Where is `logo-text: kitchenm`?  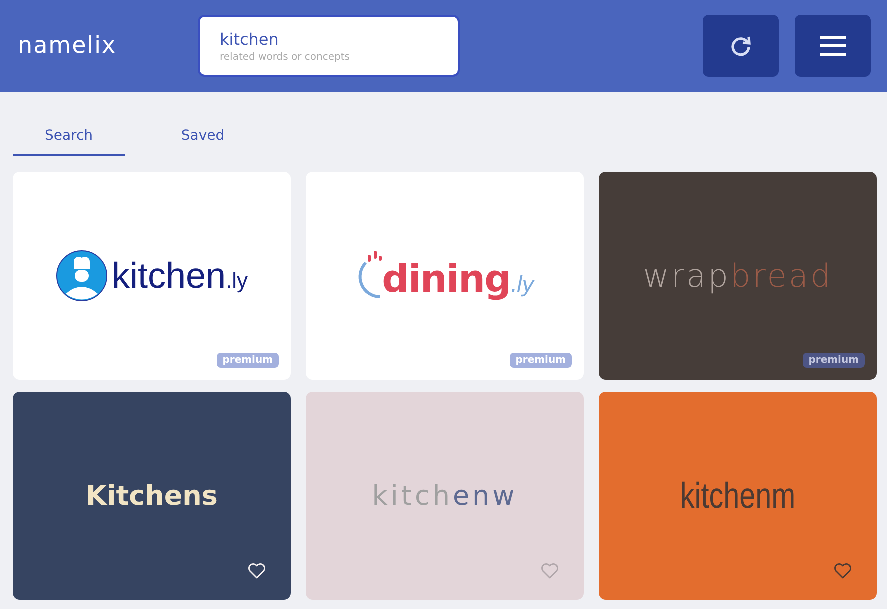
logo-text: kitchenm is located at coordinates (738, 496).